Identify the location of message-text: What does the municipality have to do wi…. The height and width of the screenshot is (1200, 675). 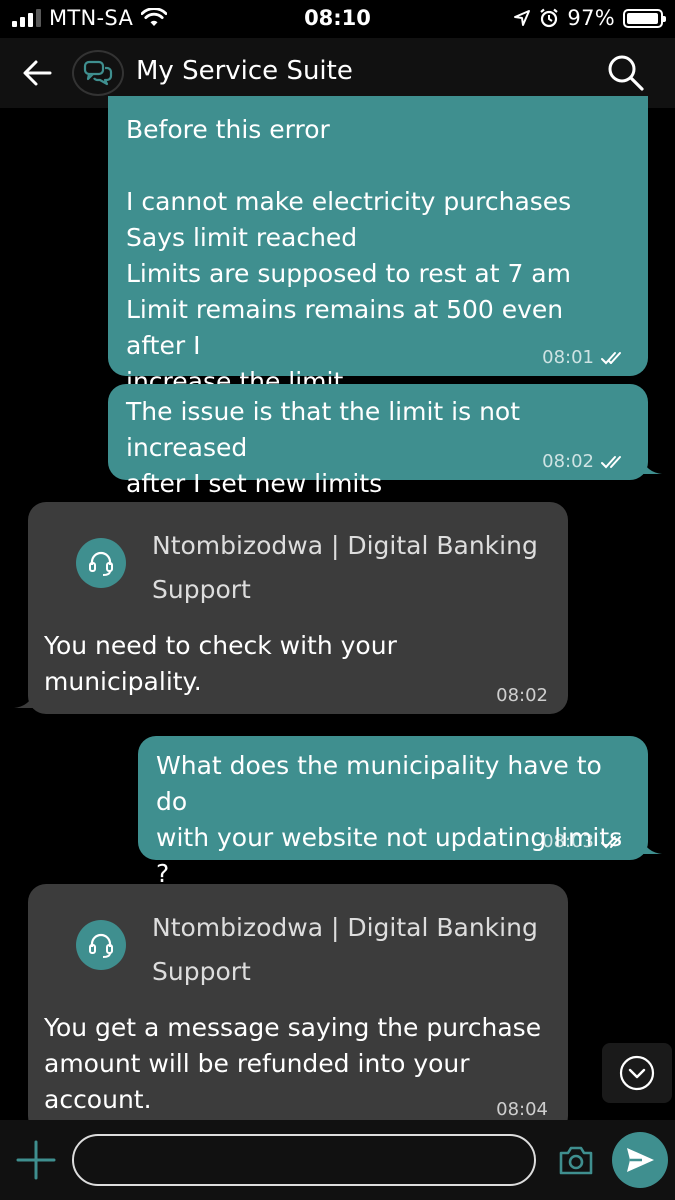
(389, 819).